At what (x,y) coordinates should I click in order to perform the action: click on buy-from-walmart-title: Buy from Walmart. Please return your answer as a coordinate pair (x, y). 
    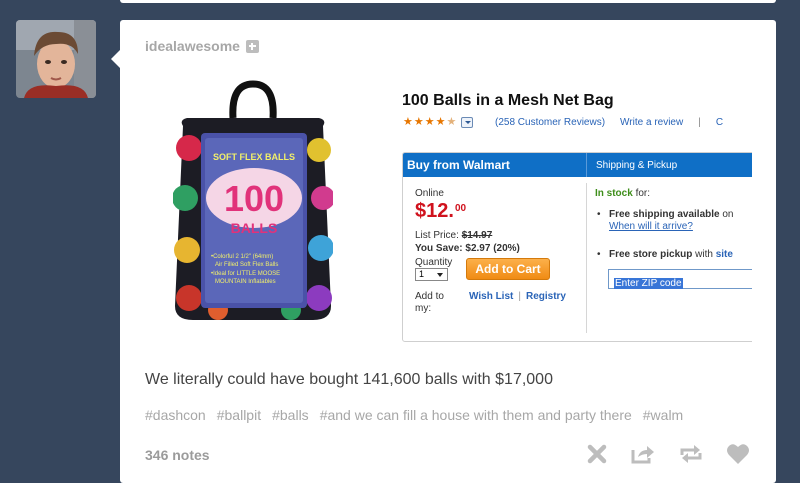
    Looking at the image, I should click on (458, 165).